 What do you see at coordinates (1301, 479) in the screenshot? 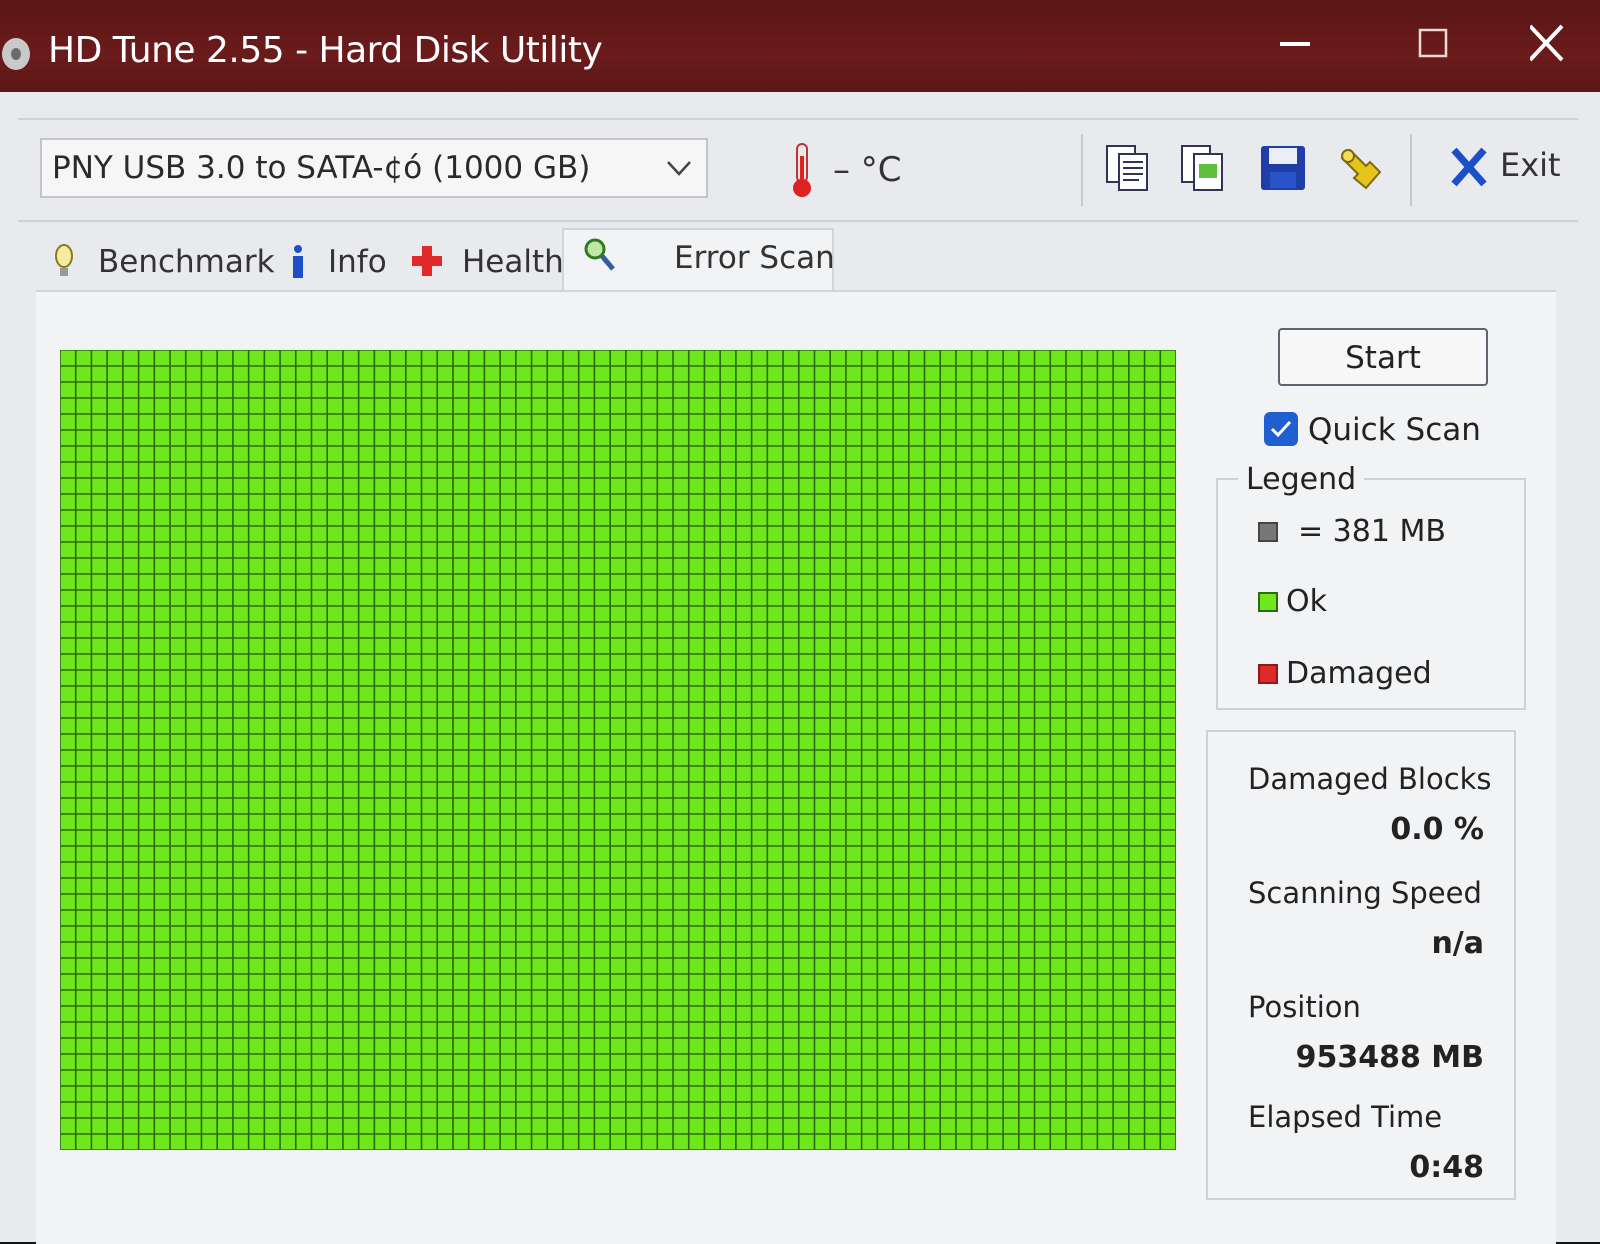
I see `legend-title: Legend` at bounding box center [1301, 479].